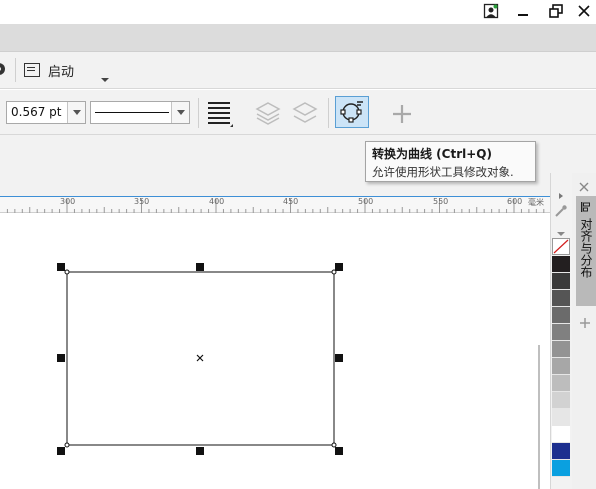  I want to click on close-docker-icon, so click(584, 187).